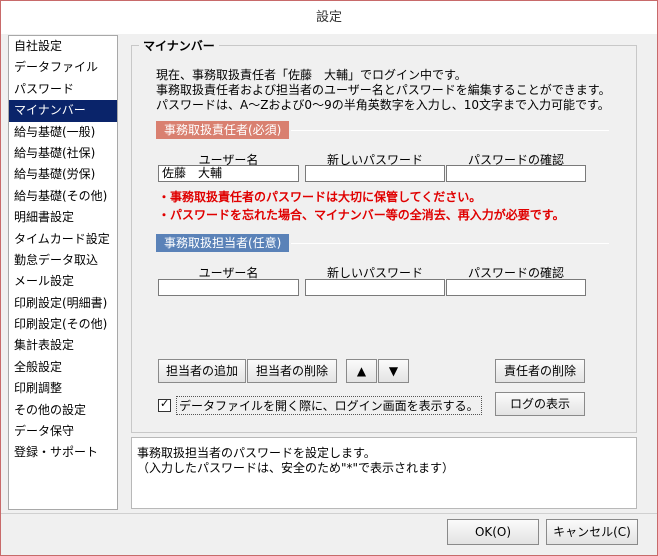 The height and width of the screenshot is (556, 658). I want to click on sidebar-item-summary: 集計表設定, so click(63, 345).